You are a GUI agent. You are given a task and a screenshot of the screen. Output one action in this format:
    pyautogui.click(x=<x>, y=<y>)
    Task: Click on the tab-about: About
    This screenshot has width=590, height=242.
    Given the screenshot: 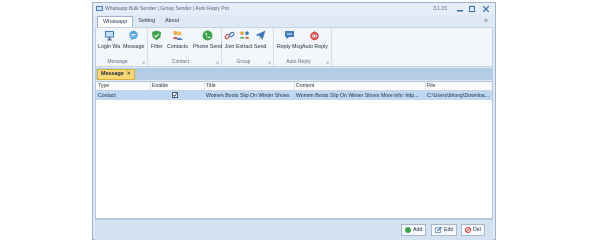 What is the action you would take?
    pyautogui.click(x=172, y=21)
    